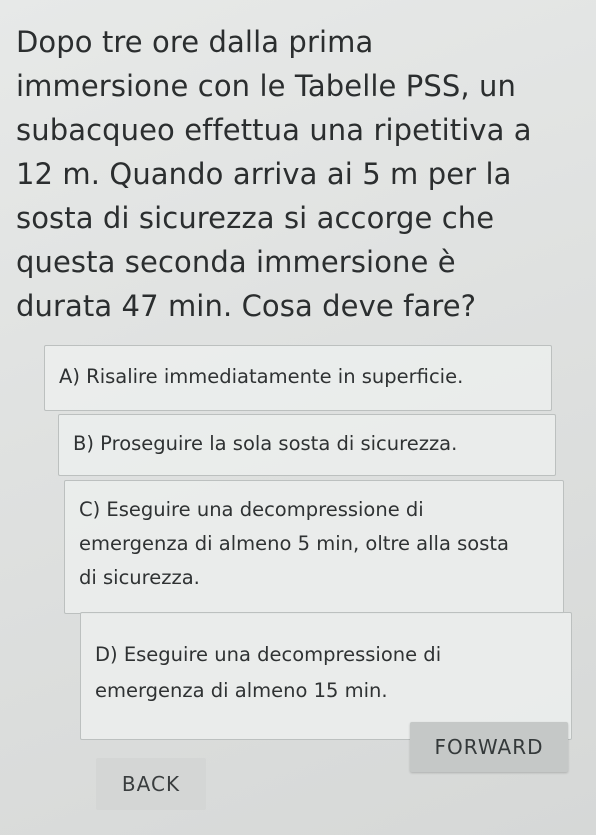 This screenshot has height=835, width=596. Describe the element at coordinates (236, 262) in the screenshot. I see `question-line: questa seconda immersione è` at that location.